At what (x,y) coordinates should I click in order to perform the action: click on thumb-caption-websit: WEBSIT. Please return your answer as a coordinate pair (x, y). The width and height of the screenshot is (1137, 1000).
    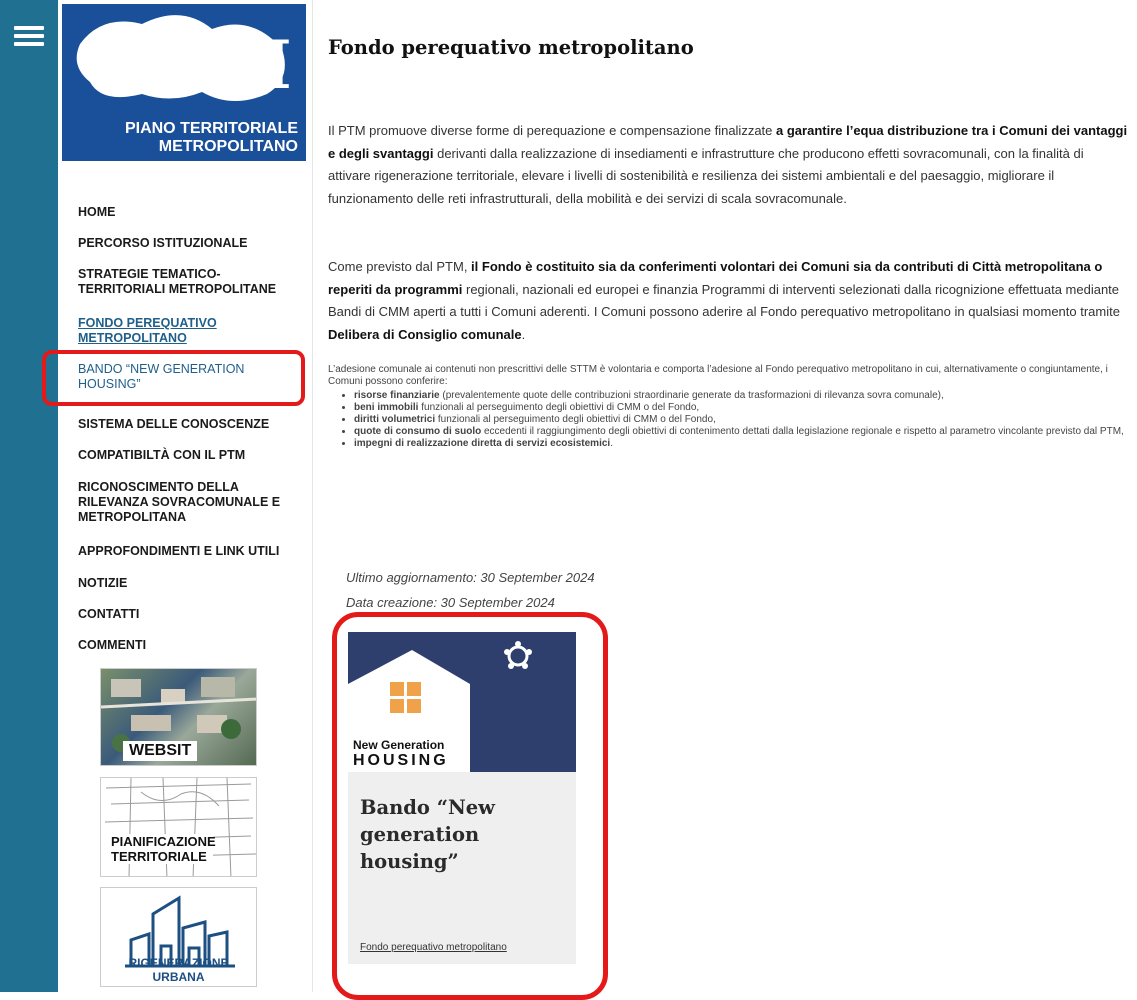
    Looking at the image, I should click on (160, 751).